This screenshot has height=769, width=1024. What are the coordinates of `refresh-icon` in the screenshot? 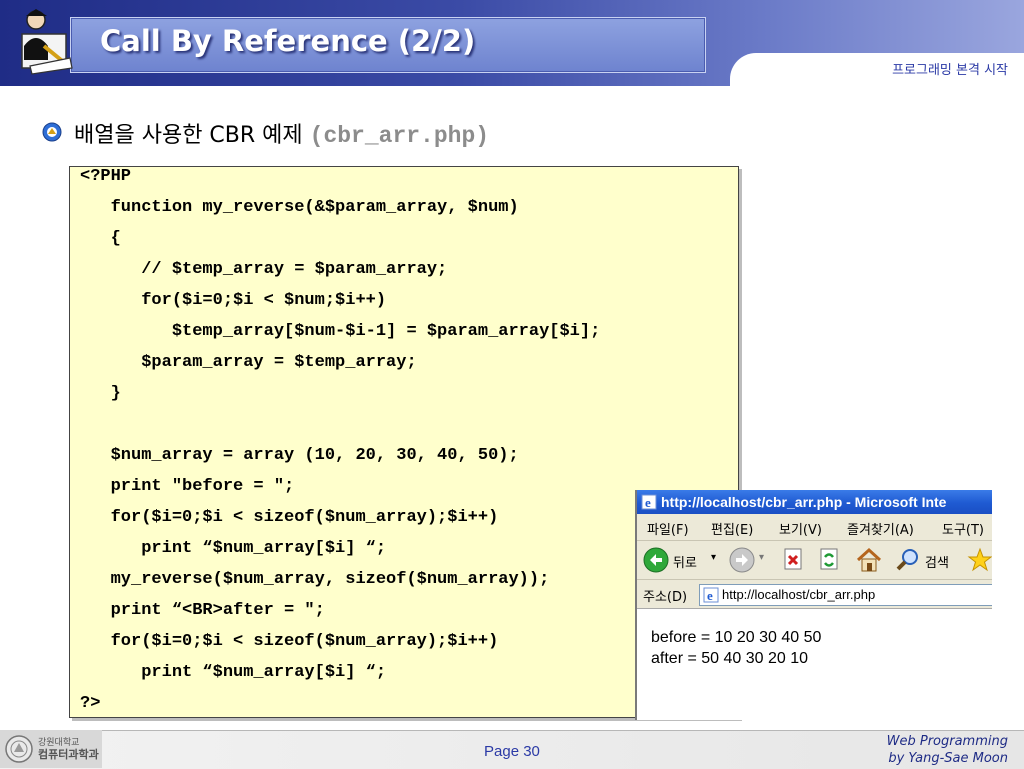 It's located at (829, 559).